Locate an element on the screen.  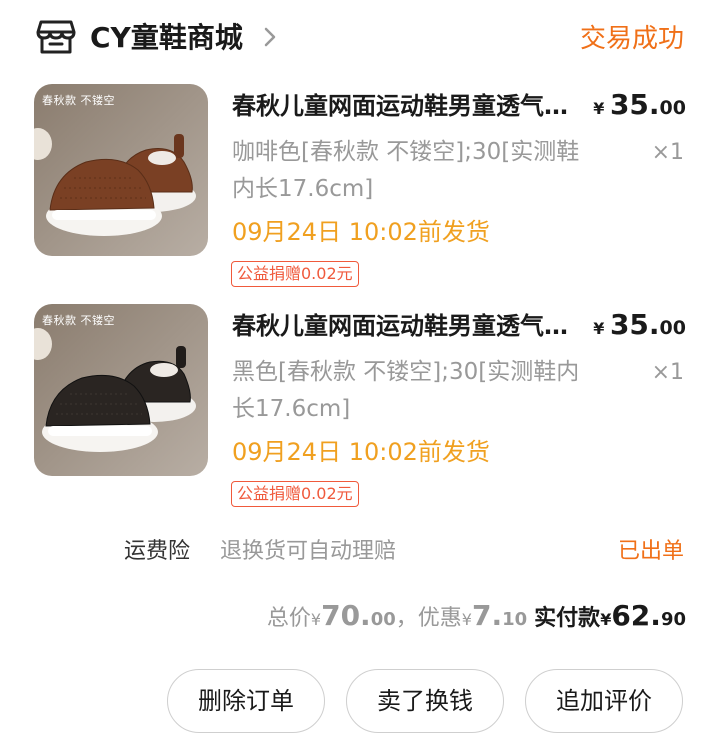
add-review-button: 追加评价 is located at coordinates (604, 701).